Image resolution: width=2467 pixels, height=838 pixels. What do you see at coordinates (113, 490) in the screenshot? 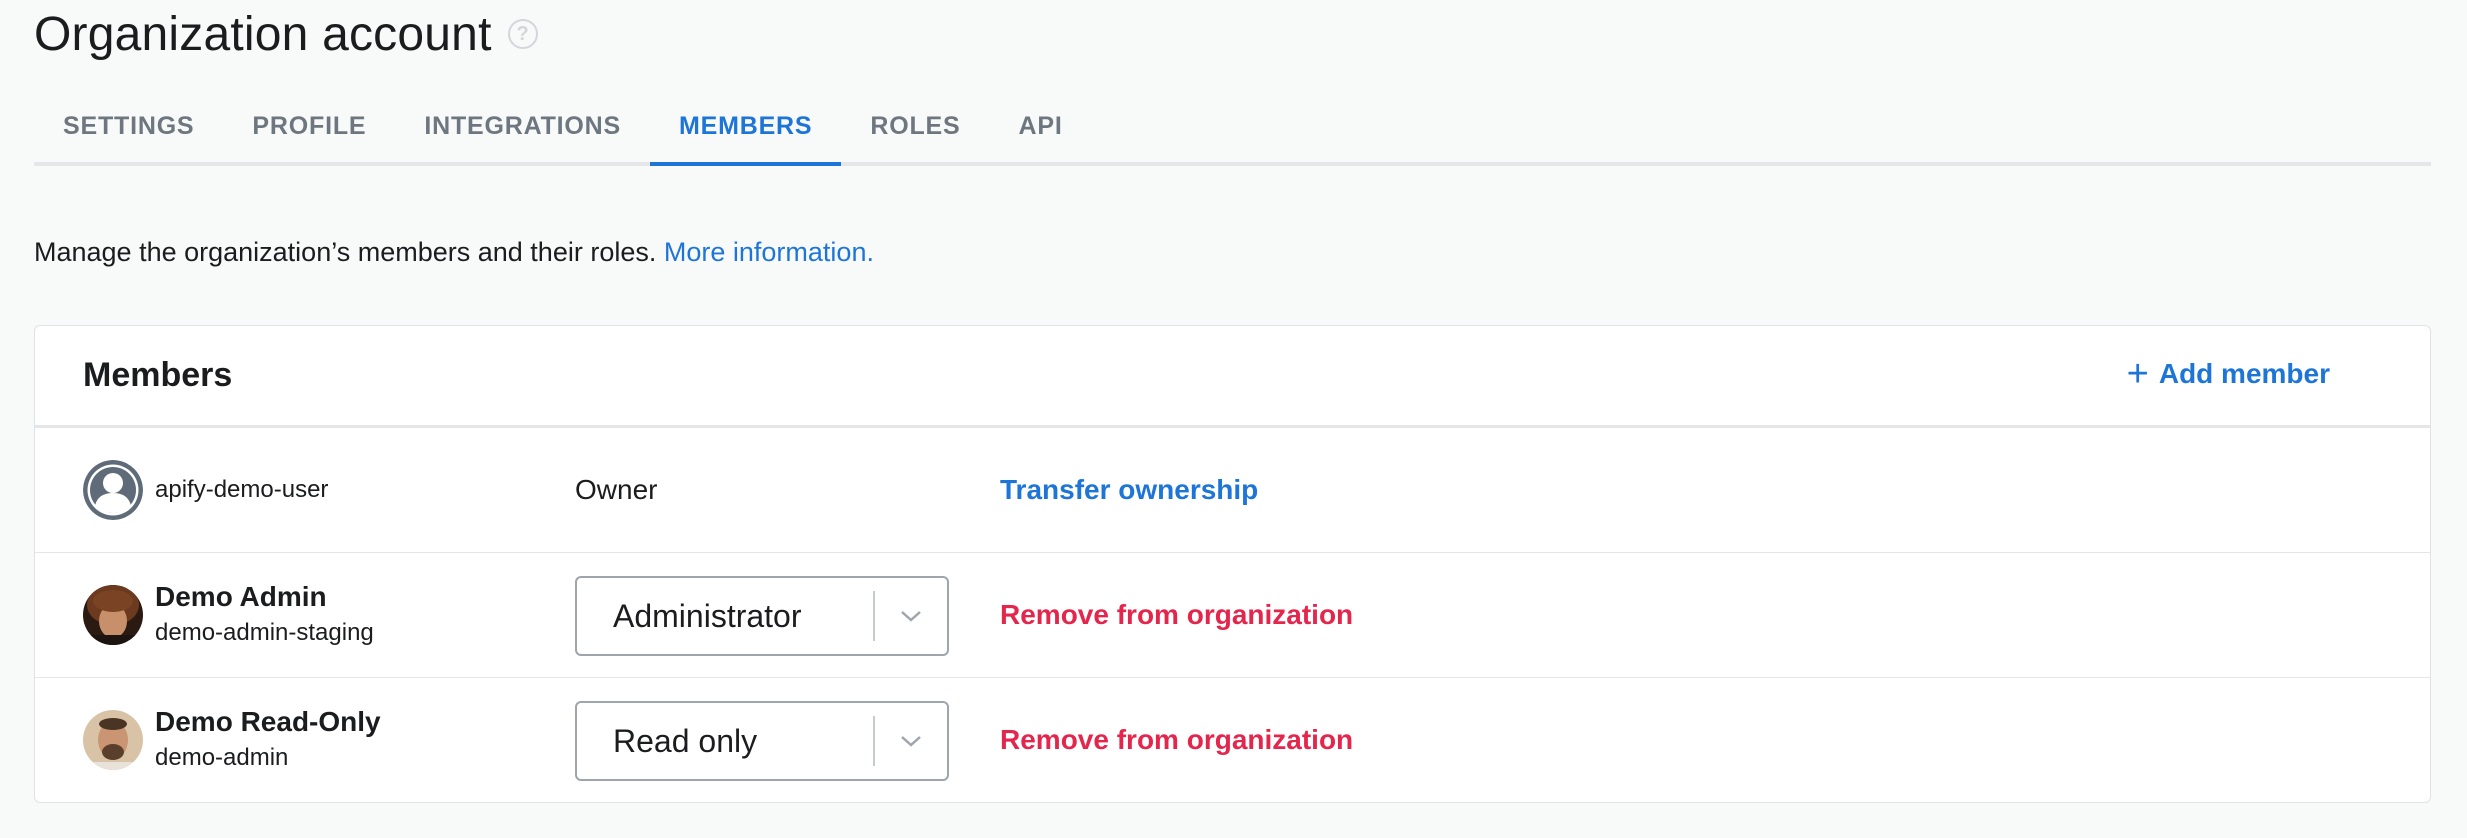
I see `default-user-icon` at bounding box center [113, 490].